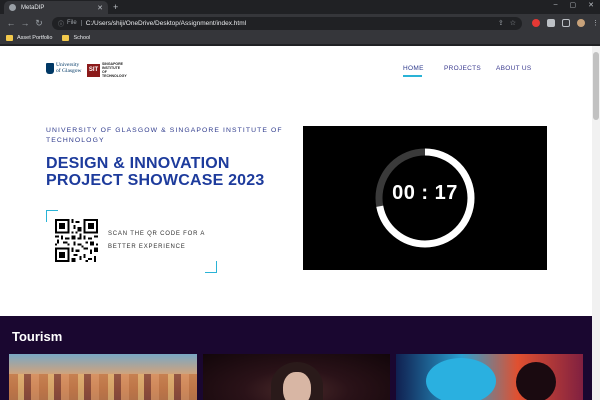 The width and height of the screenshot is (600, 400). I want to click on info-icon: ⓘ, so click(61, 23).